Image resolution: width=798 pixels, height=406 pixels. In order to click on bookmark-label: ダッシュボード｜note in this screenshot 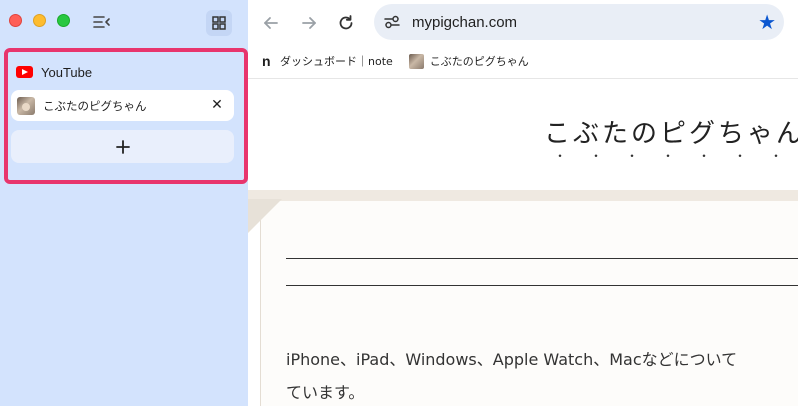, I will do `click(336, 61)`.